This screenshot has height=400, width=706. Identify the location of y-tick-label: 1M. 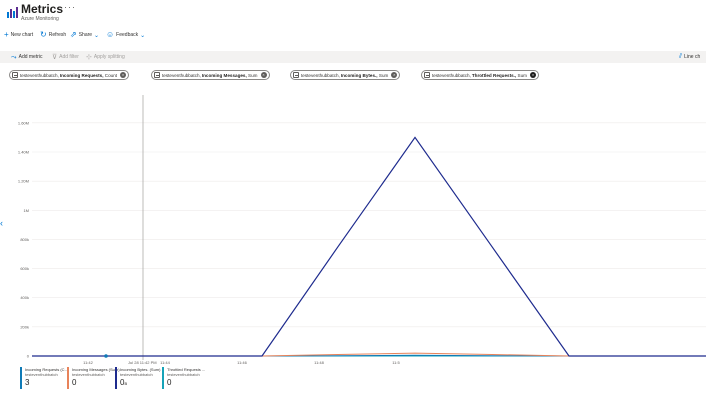
(26, 210).